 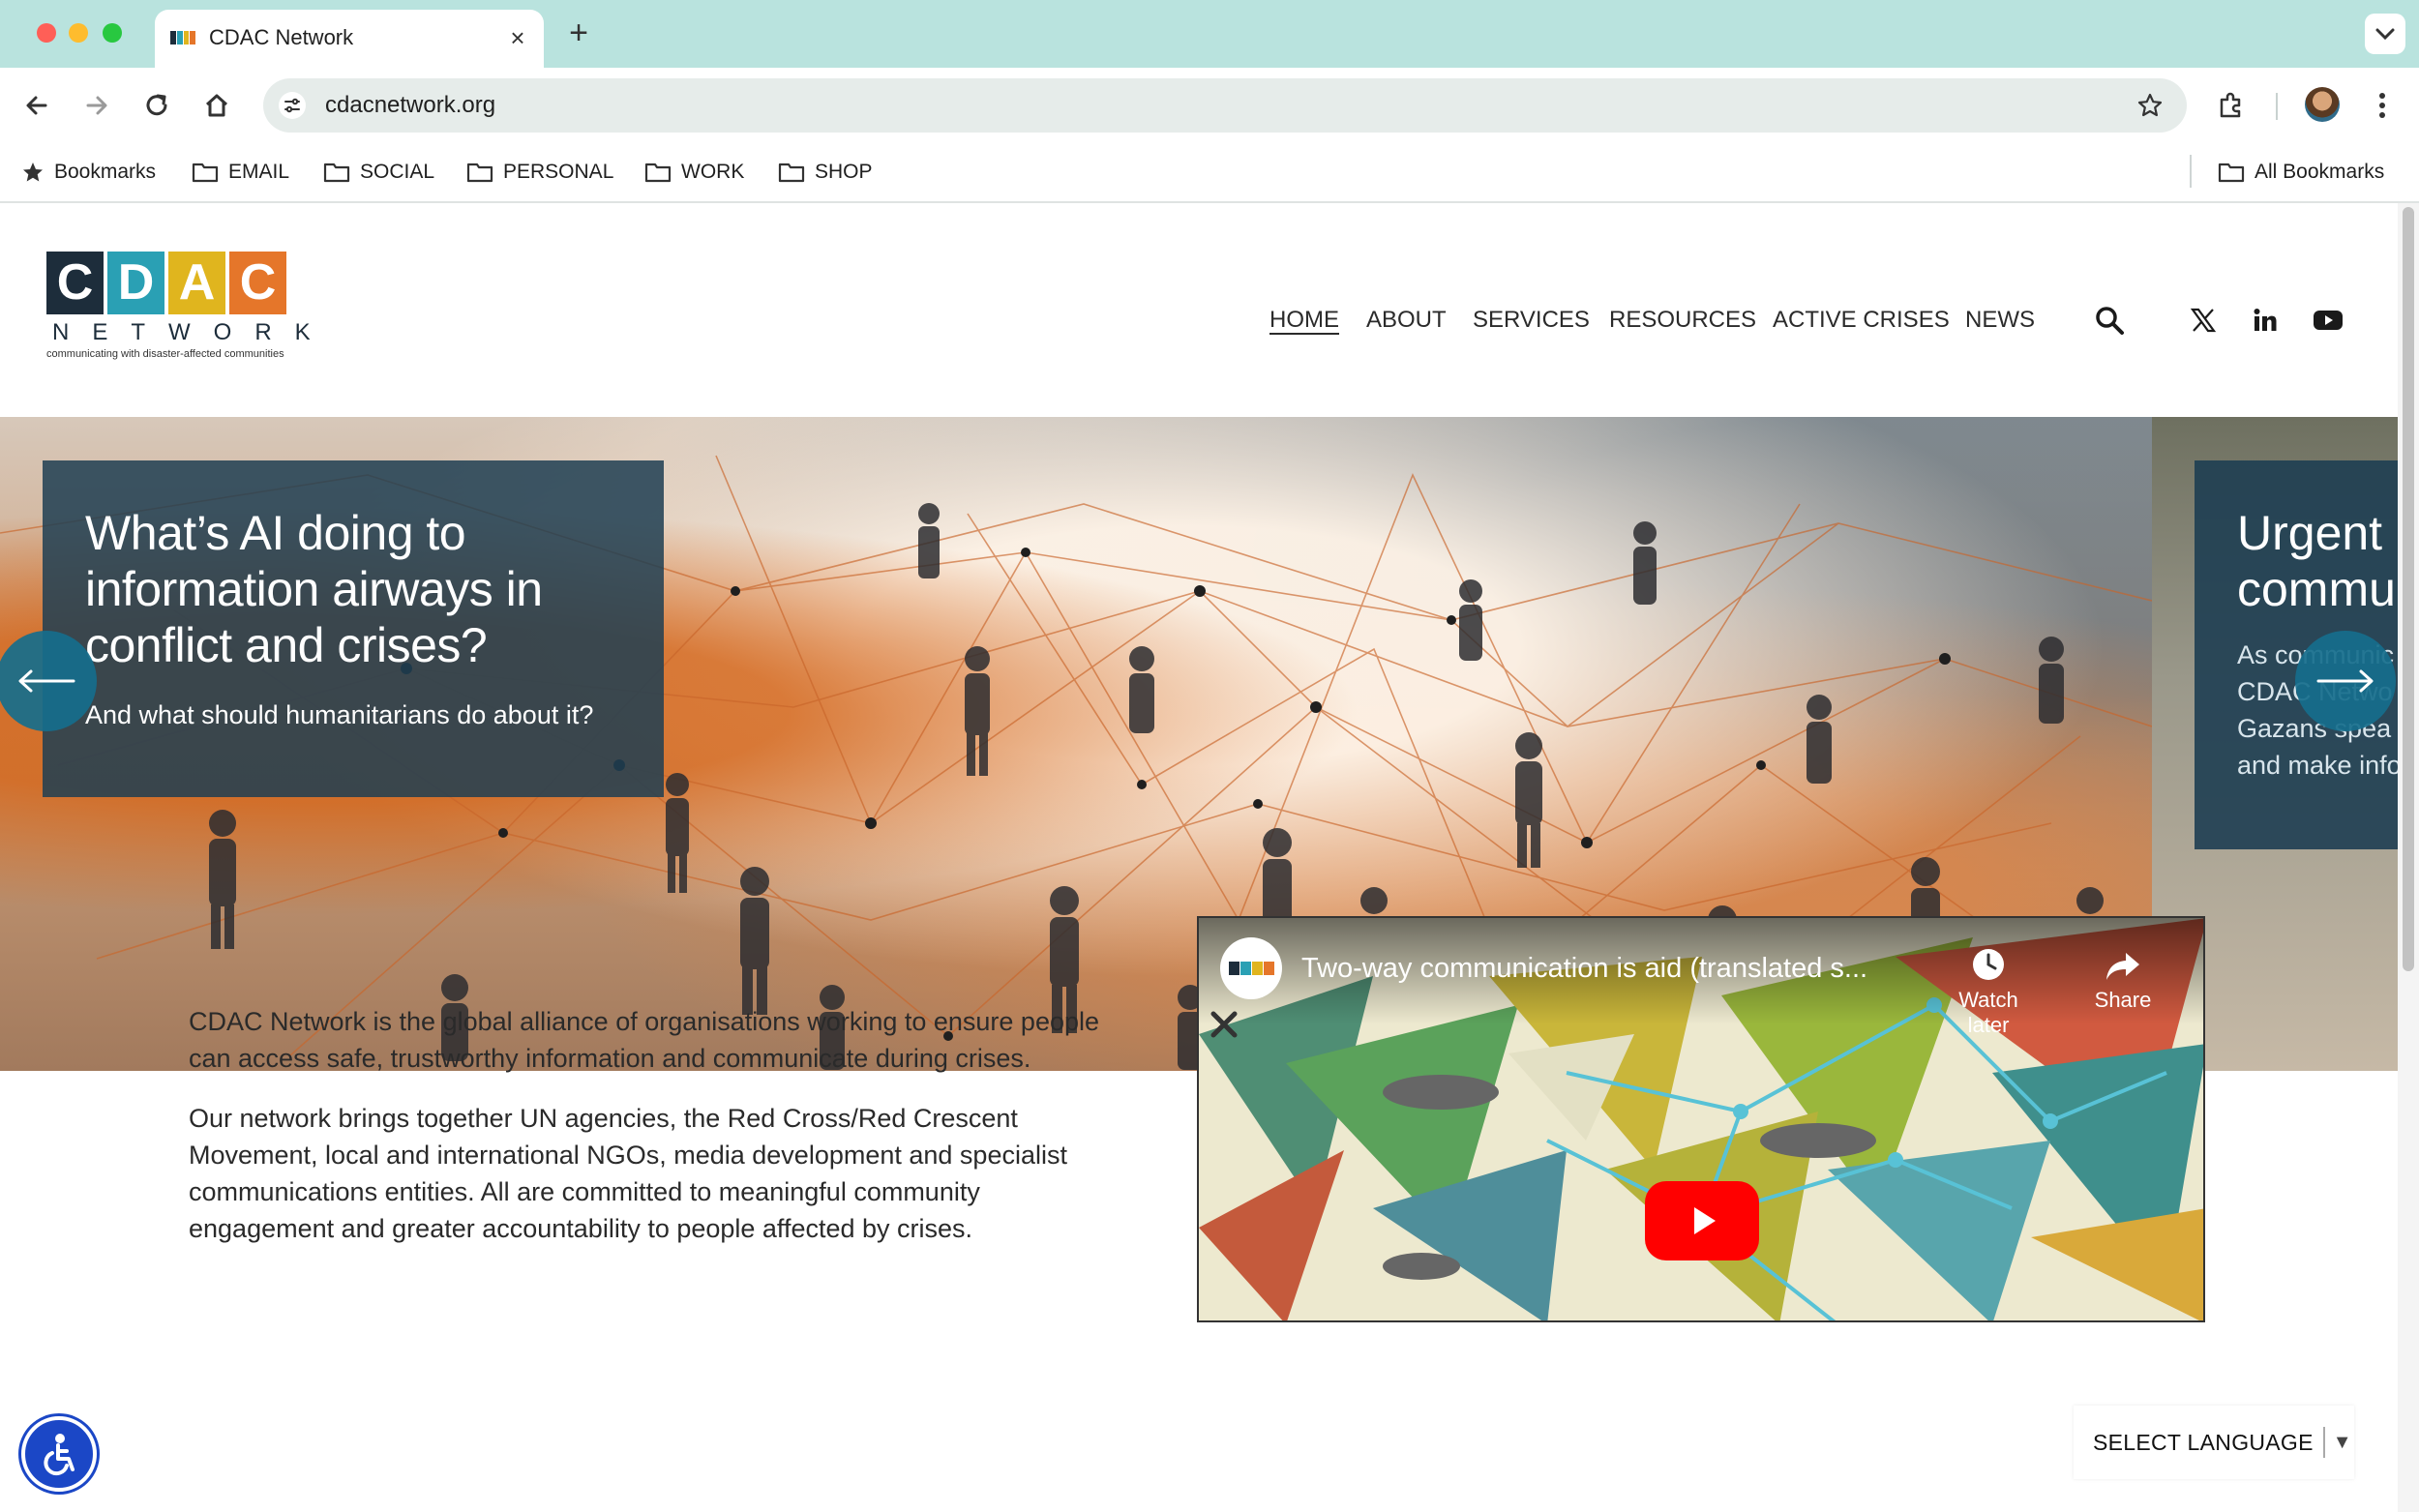 What do you see at coordinates (2122, 967) in the screenshot?
I see `share-arrow-icon` at bounding box center [2122, 967].